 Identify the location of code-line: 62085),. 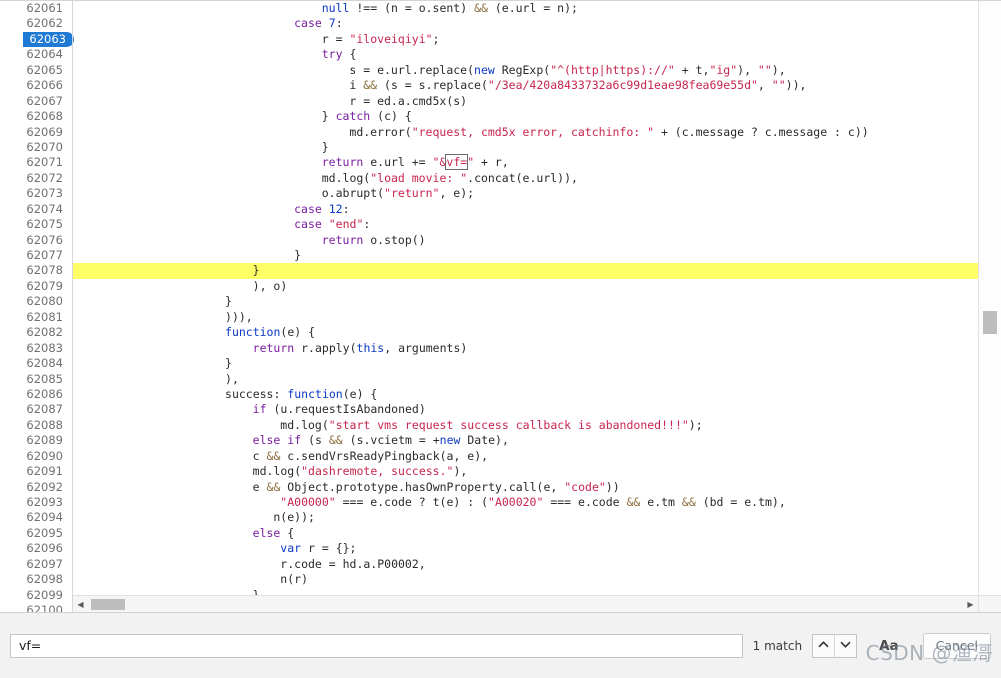
(489, 379).